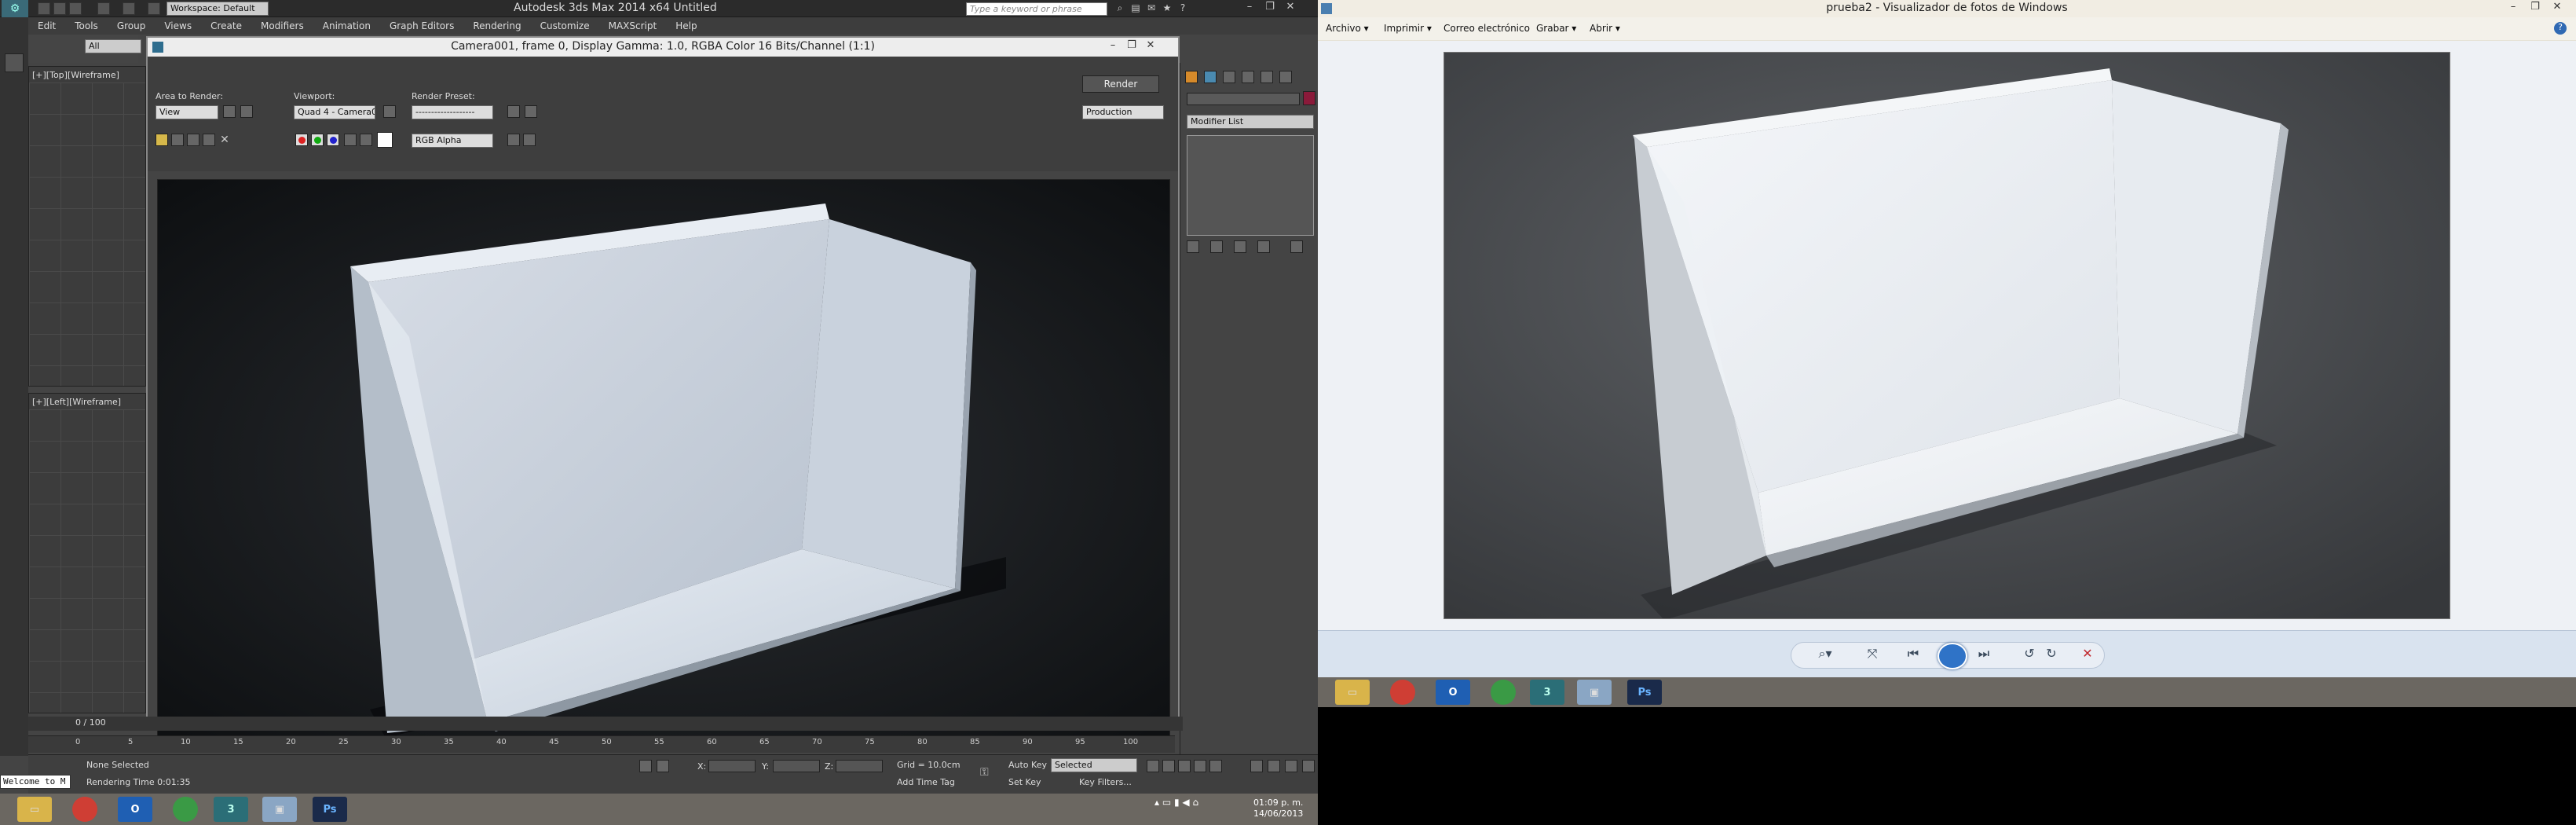 Image resolution: width=2576 pixels, height=825 pixels. Describe the element at coordinates (1408, 28) in the screenshot. I see `menu-imprimir: Imprimir ▾` at that location.